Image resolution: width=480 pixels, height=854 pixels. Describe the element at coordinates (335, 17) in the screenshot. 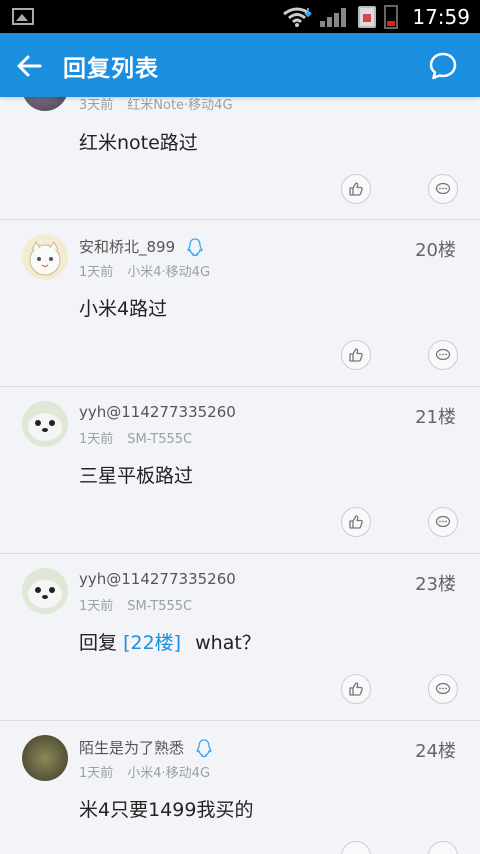

I see `signal-icon` at that location.